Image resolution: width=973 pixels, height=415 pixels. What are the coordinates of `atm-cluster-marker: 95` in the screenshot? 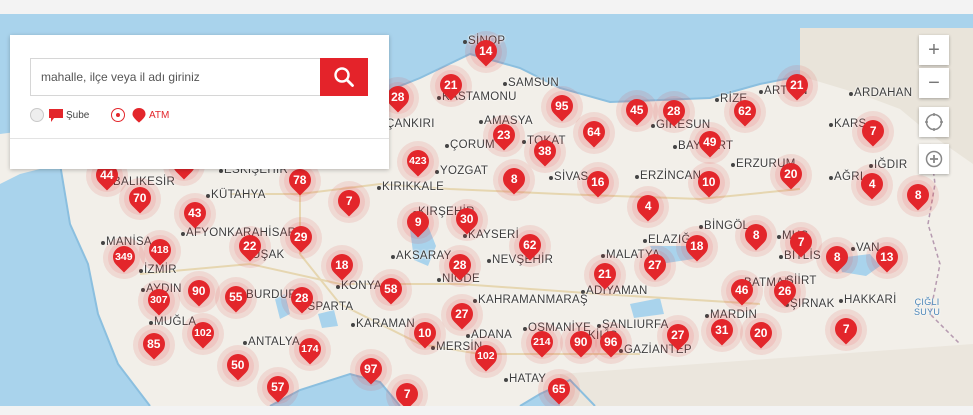 It's located at (562, 106).